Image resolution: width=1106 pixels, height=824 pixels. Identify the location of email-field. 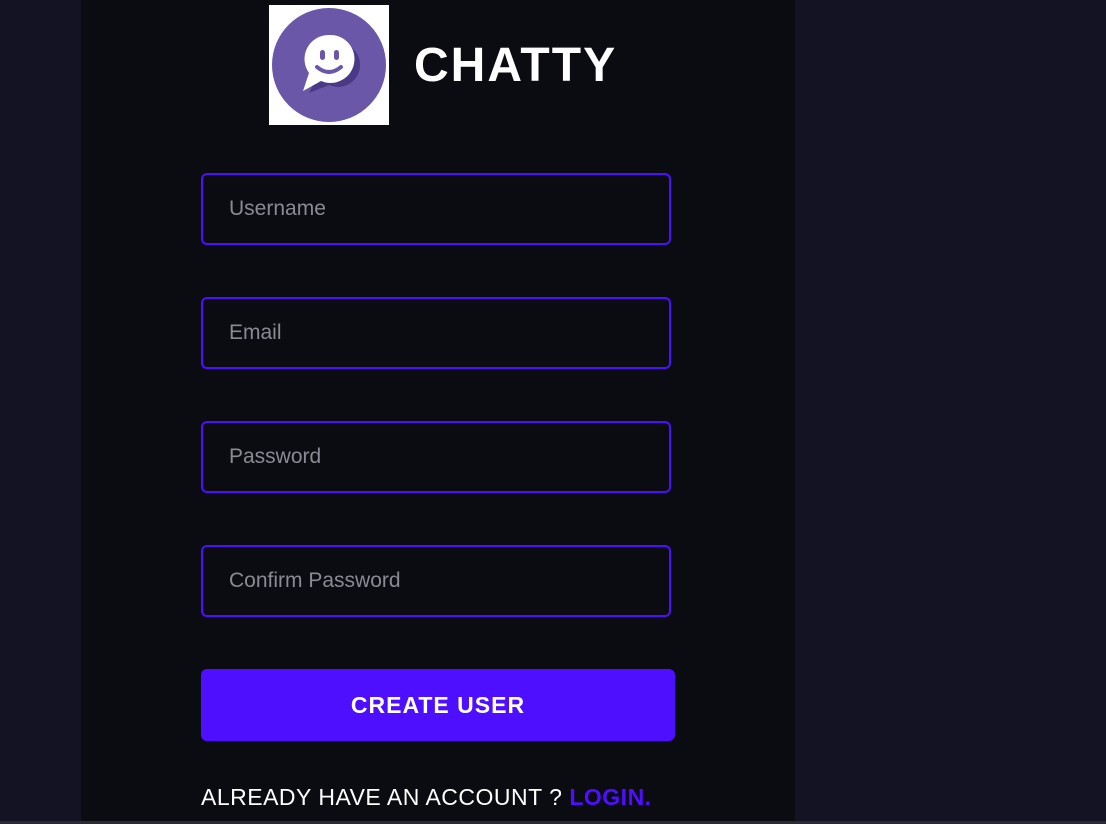
(436, 333).